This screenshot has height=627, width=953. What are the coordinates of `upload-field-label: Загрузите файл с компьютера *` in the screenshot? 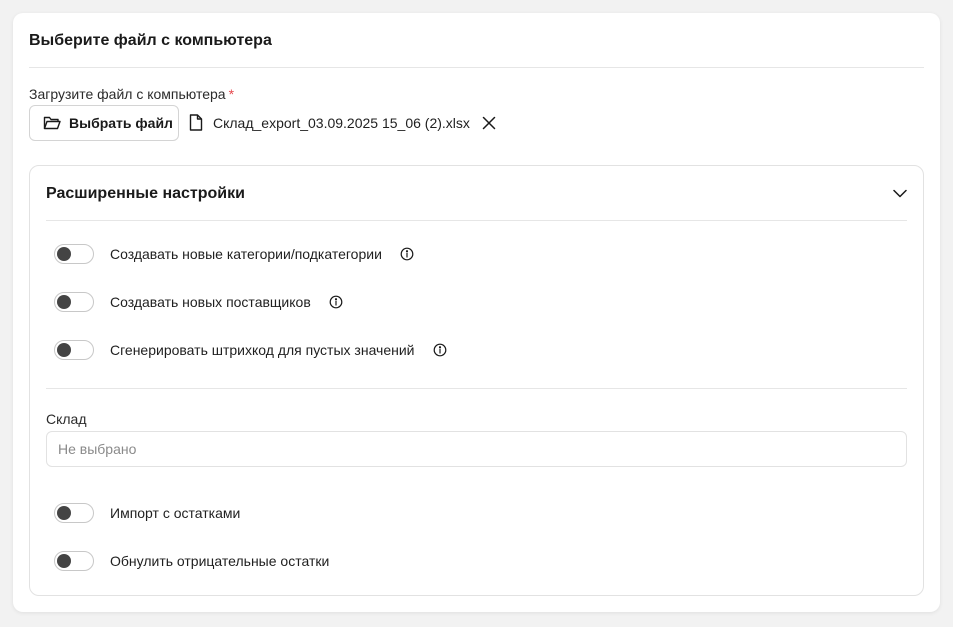 It's located at (131, 94).